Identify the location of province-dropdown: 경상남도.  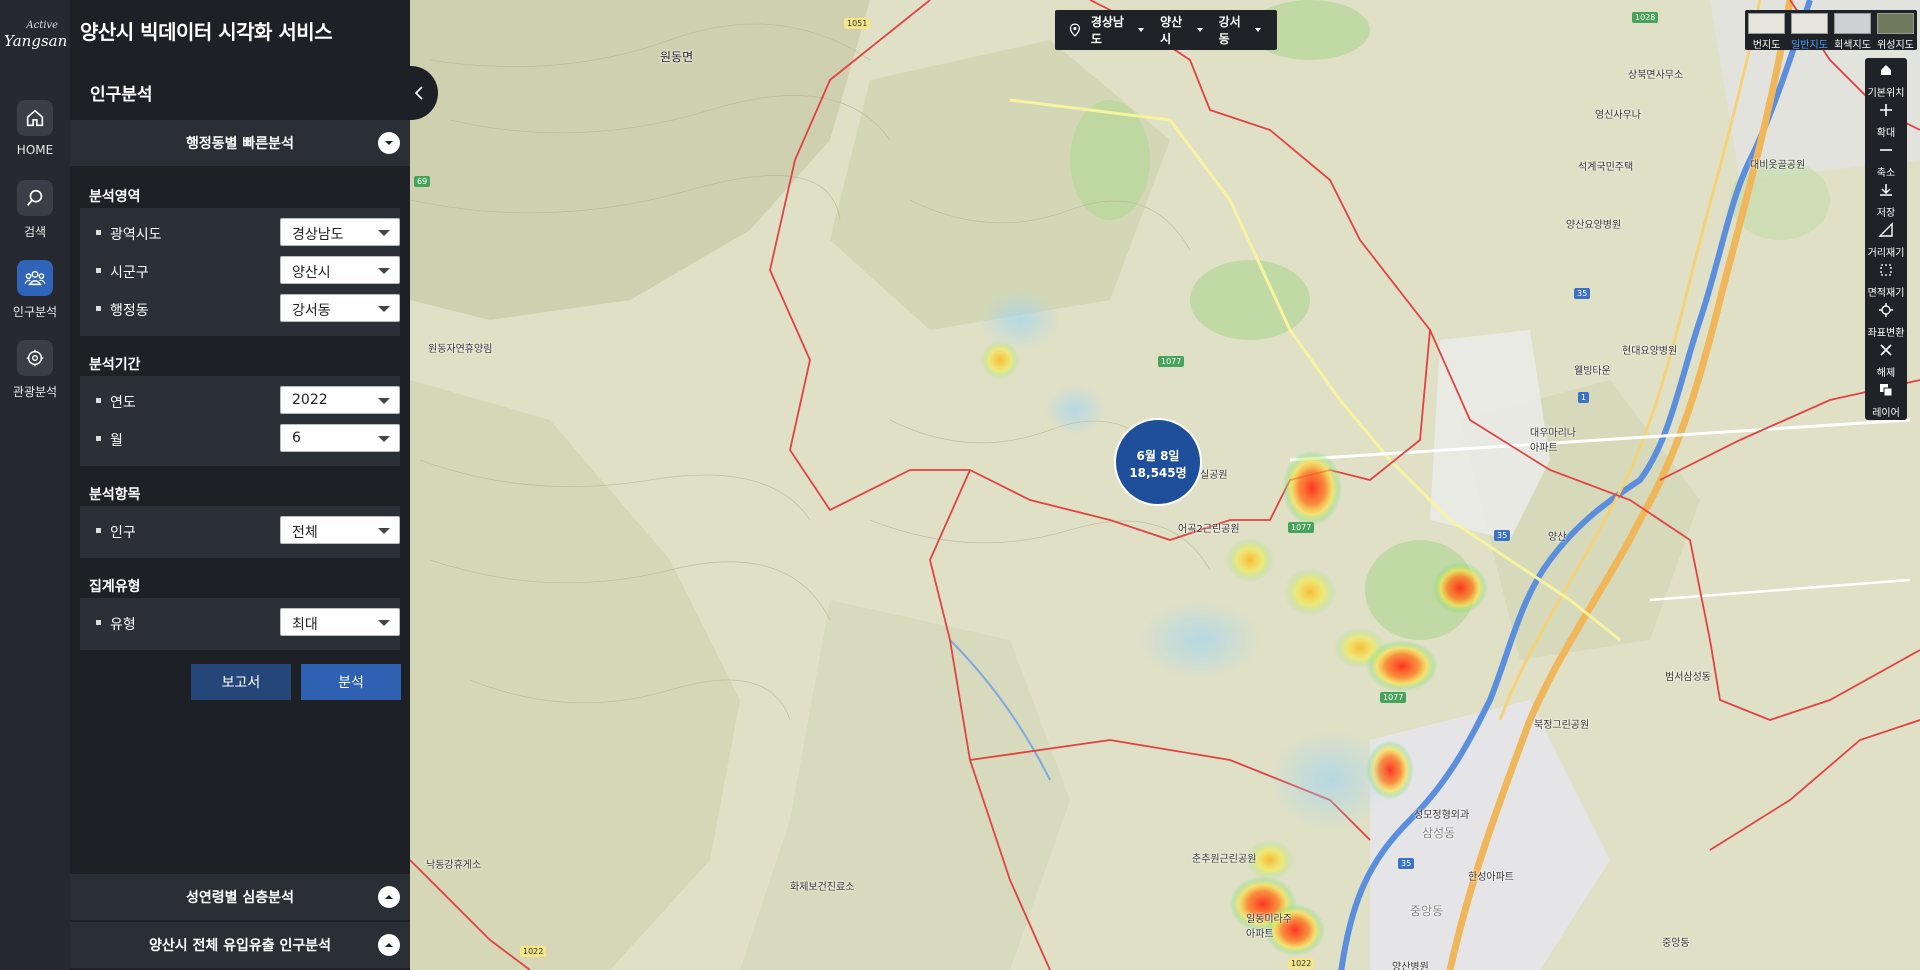
(1117, 30).